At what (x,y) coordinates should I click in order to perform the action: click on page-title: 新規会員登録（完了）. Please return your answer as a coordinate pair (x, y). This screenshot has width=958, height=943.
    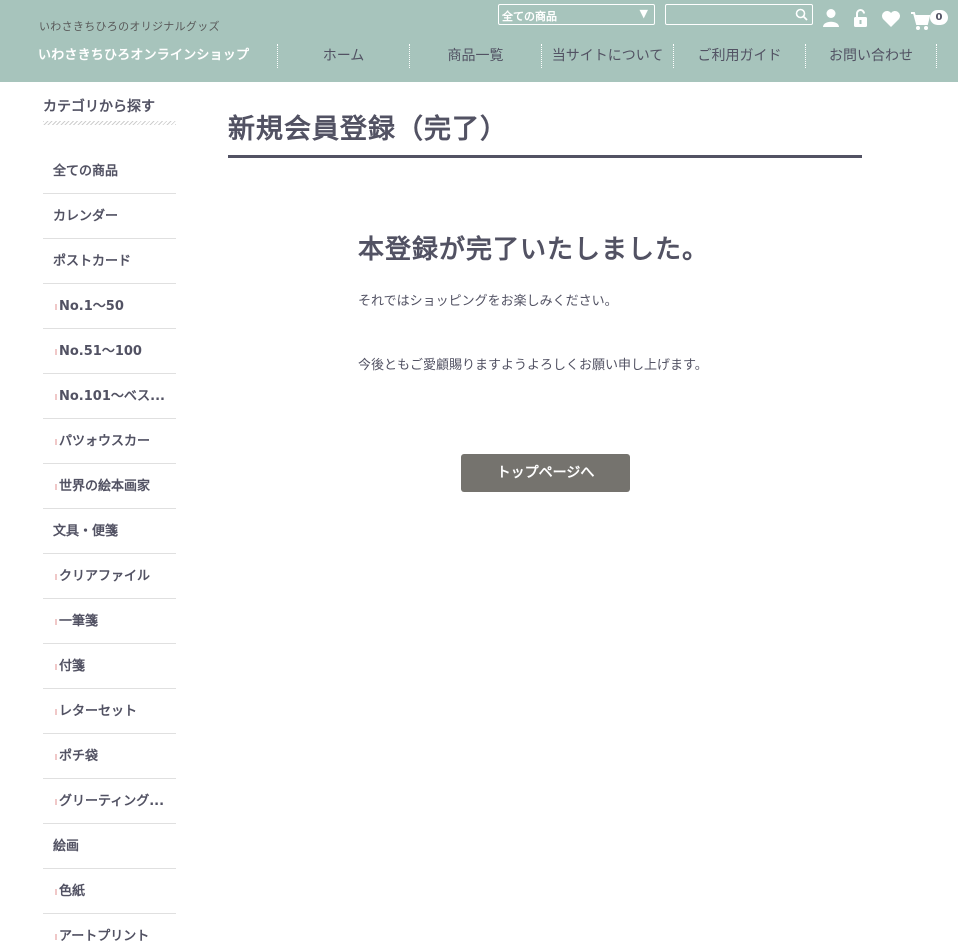
    Looking at the image, I should click on (368, 129).